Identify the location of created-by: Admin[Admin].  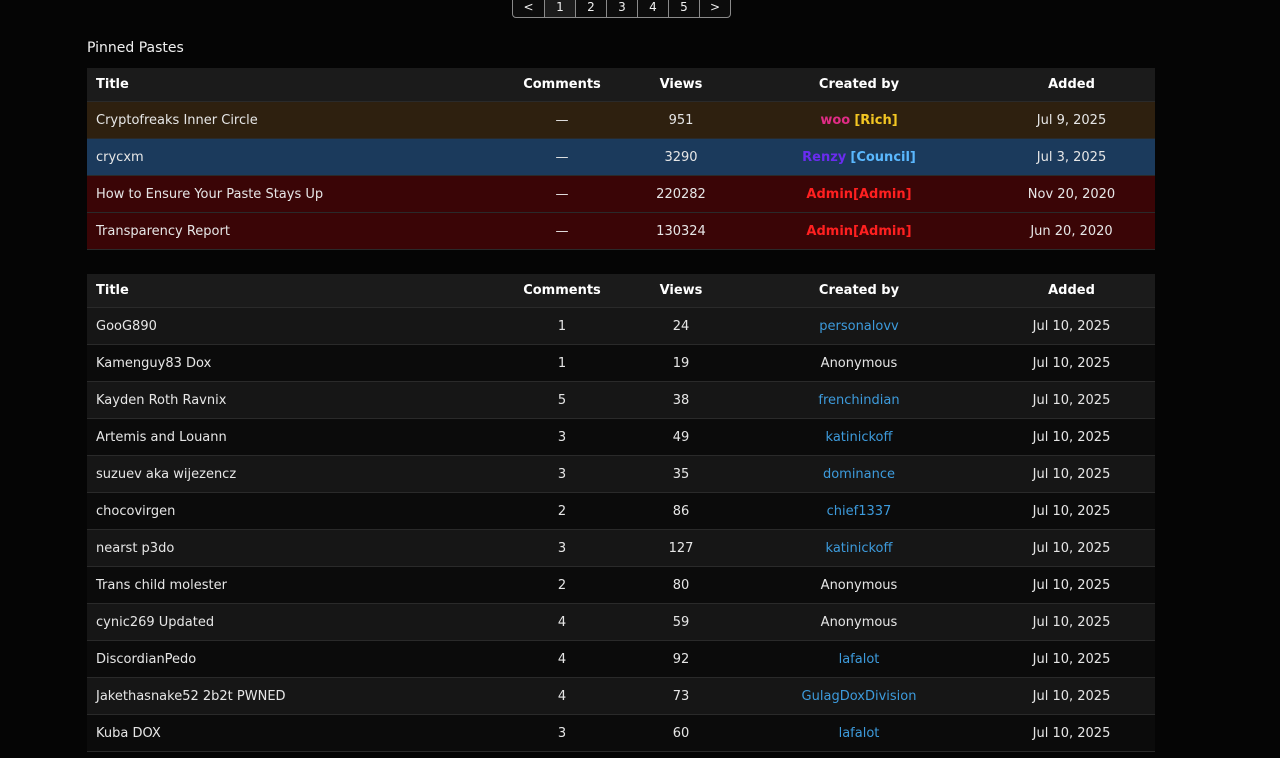
(859, 231).